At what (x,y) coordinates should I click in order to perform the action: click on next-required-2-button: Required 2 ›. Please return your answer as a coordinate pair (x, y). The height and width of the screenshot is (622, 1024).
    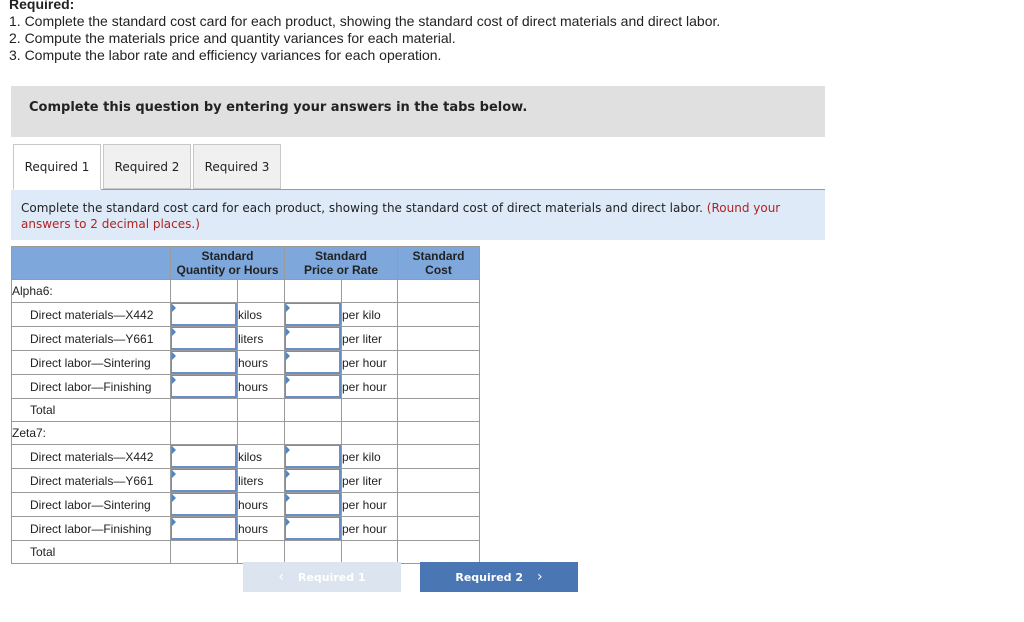
    Looking at the image, I should click on (499, 577).